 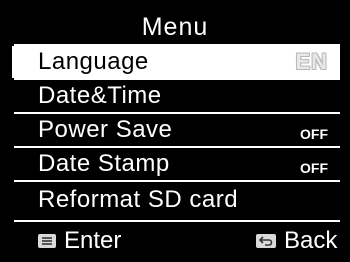 I want to click on back-hint: Back, so click(x=296, y=241).